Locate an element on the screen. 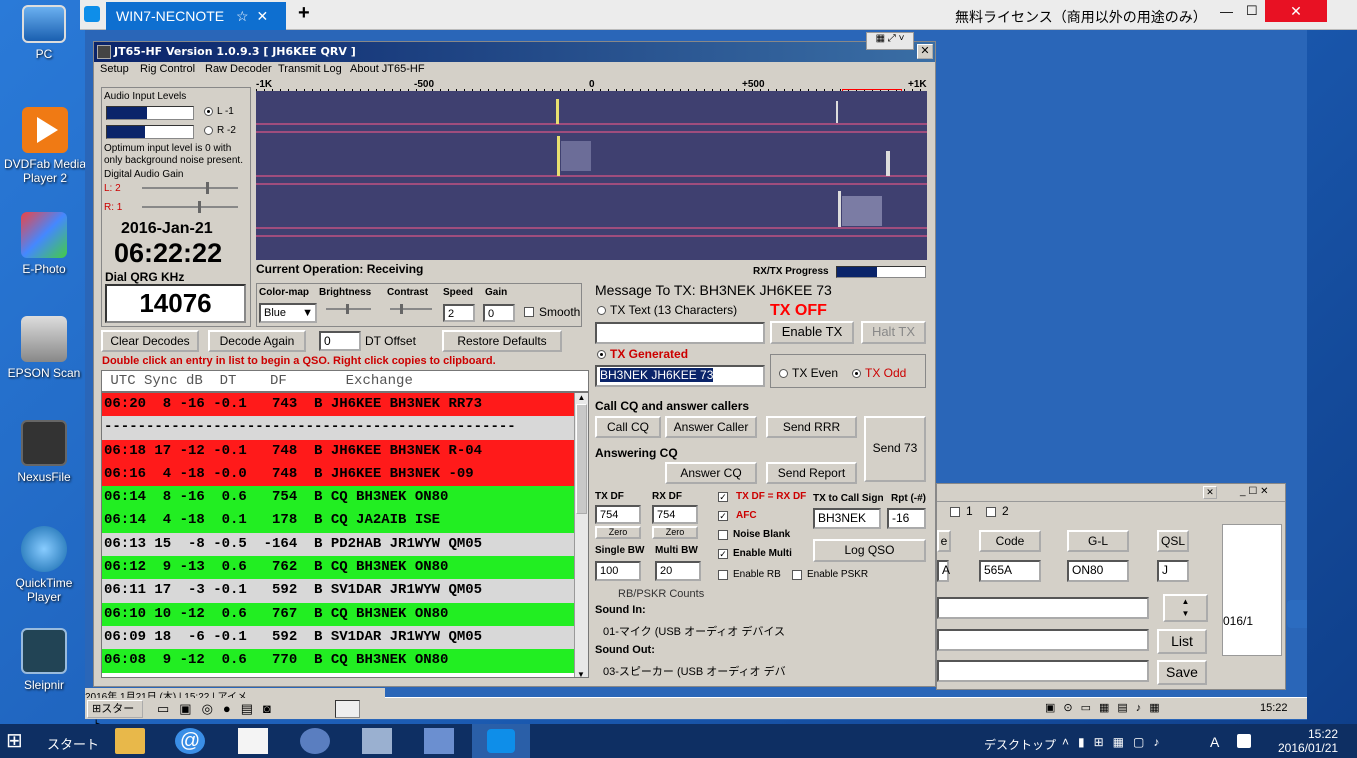  single-bw-spinner: 100 is located at coordinates (618, 571).